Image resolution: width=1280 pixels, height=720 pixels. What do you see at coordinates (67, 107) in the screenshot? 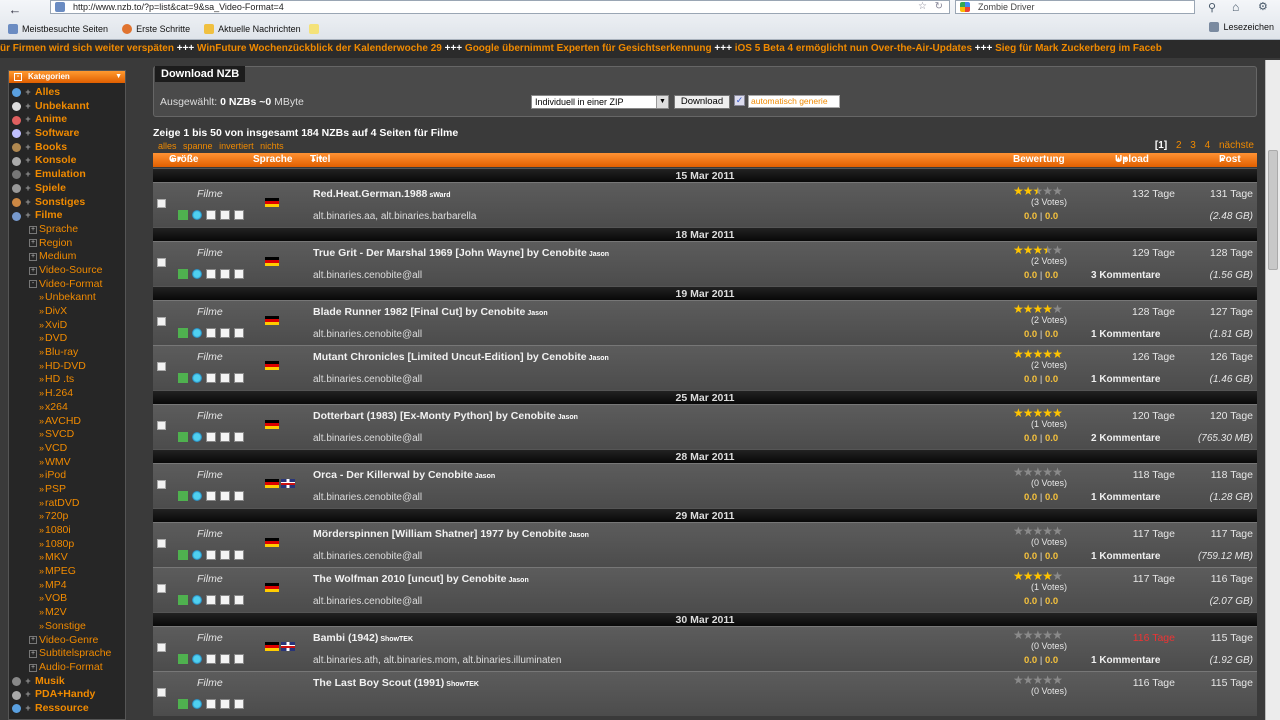
I see `sidebar-item: + Unbekannt` at bounding box center [67, 107].